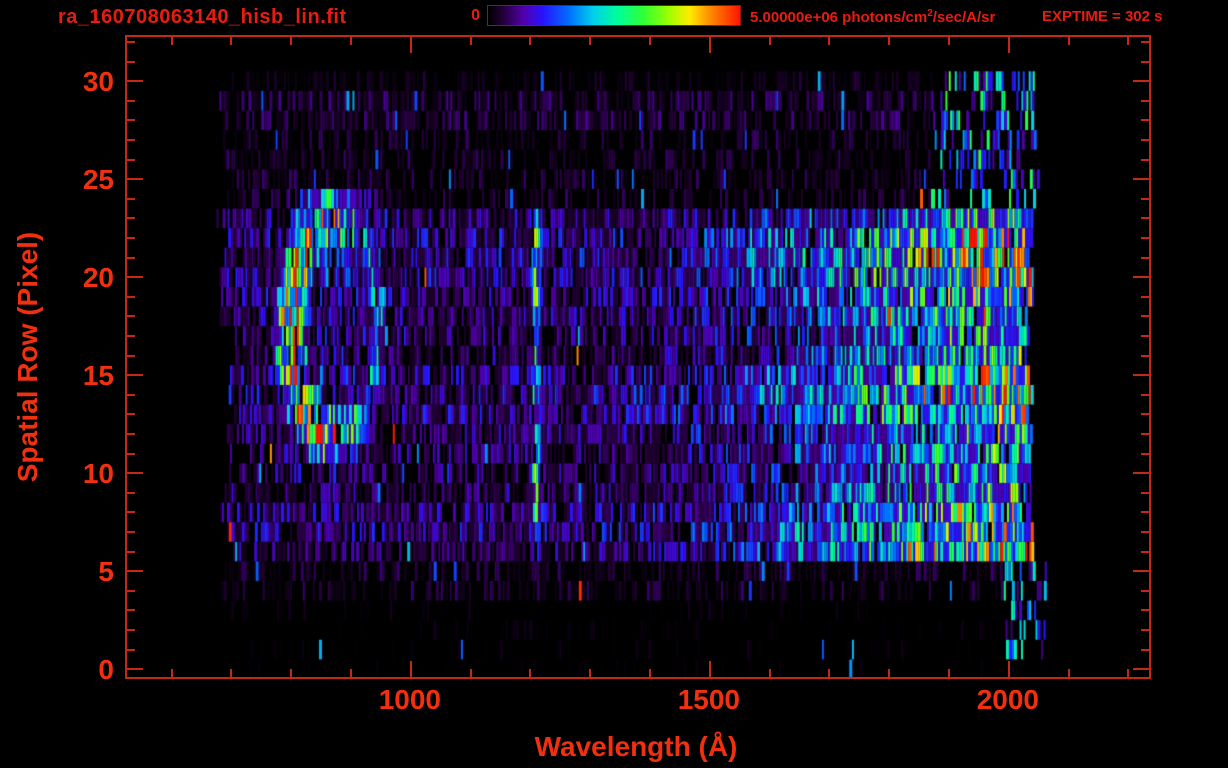 This screenshot has width=1228, height=768. What do you see at coordinates (964, 17) in the screenshot?
I see `colorbar-max-suffix: /sec/A/sr` at bounding box center [964, 17].